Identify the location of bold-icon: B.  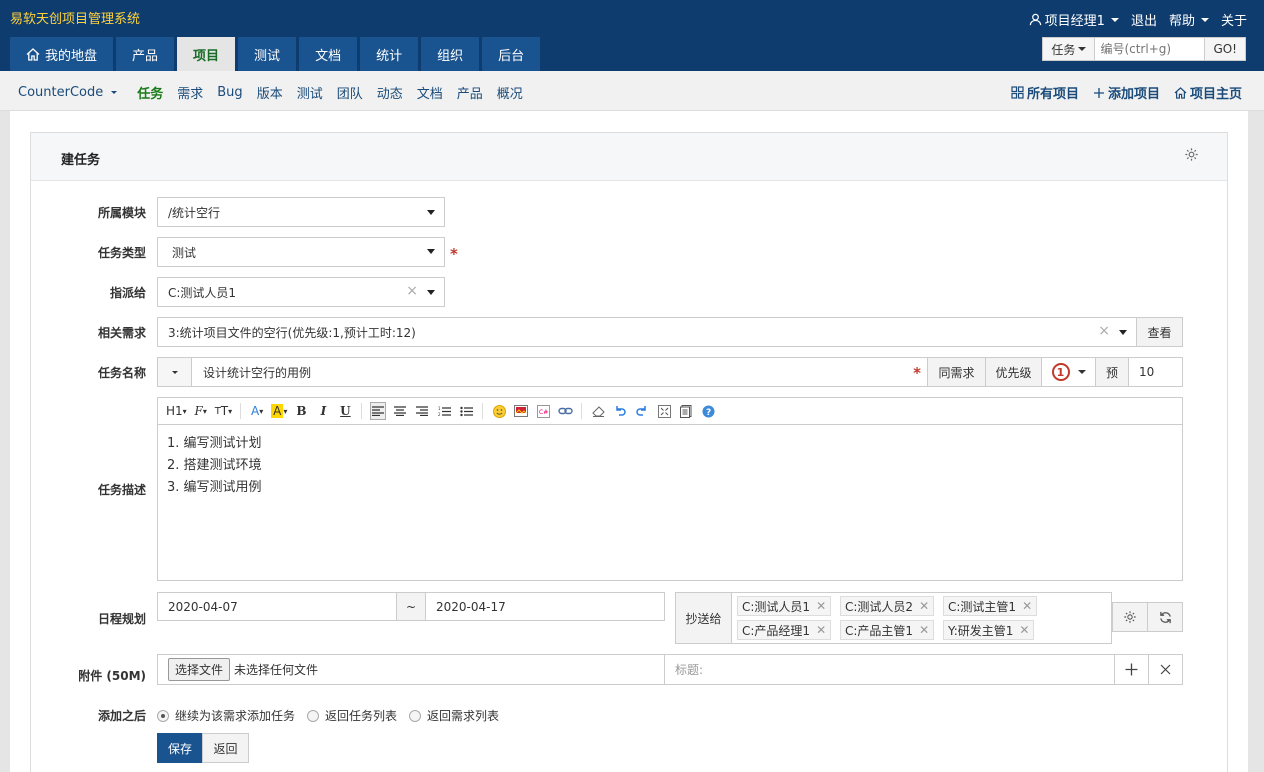
(301, 411).